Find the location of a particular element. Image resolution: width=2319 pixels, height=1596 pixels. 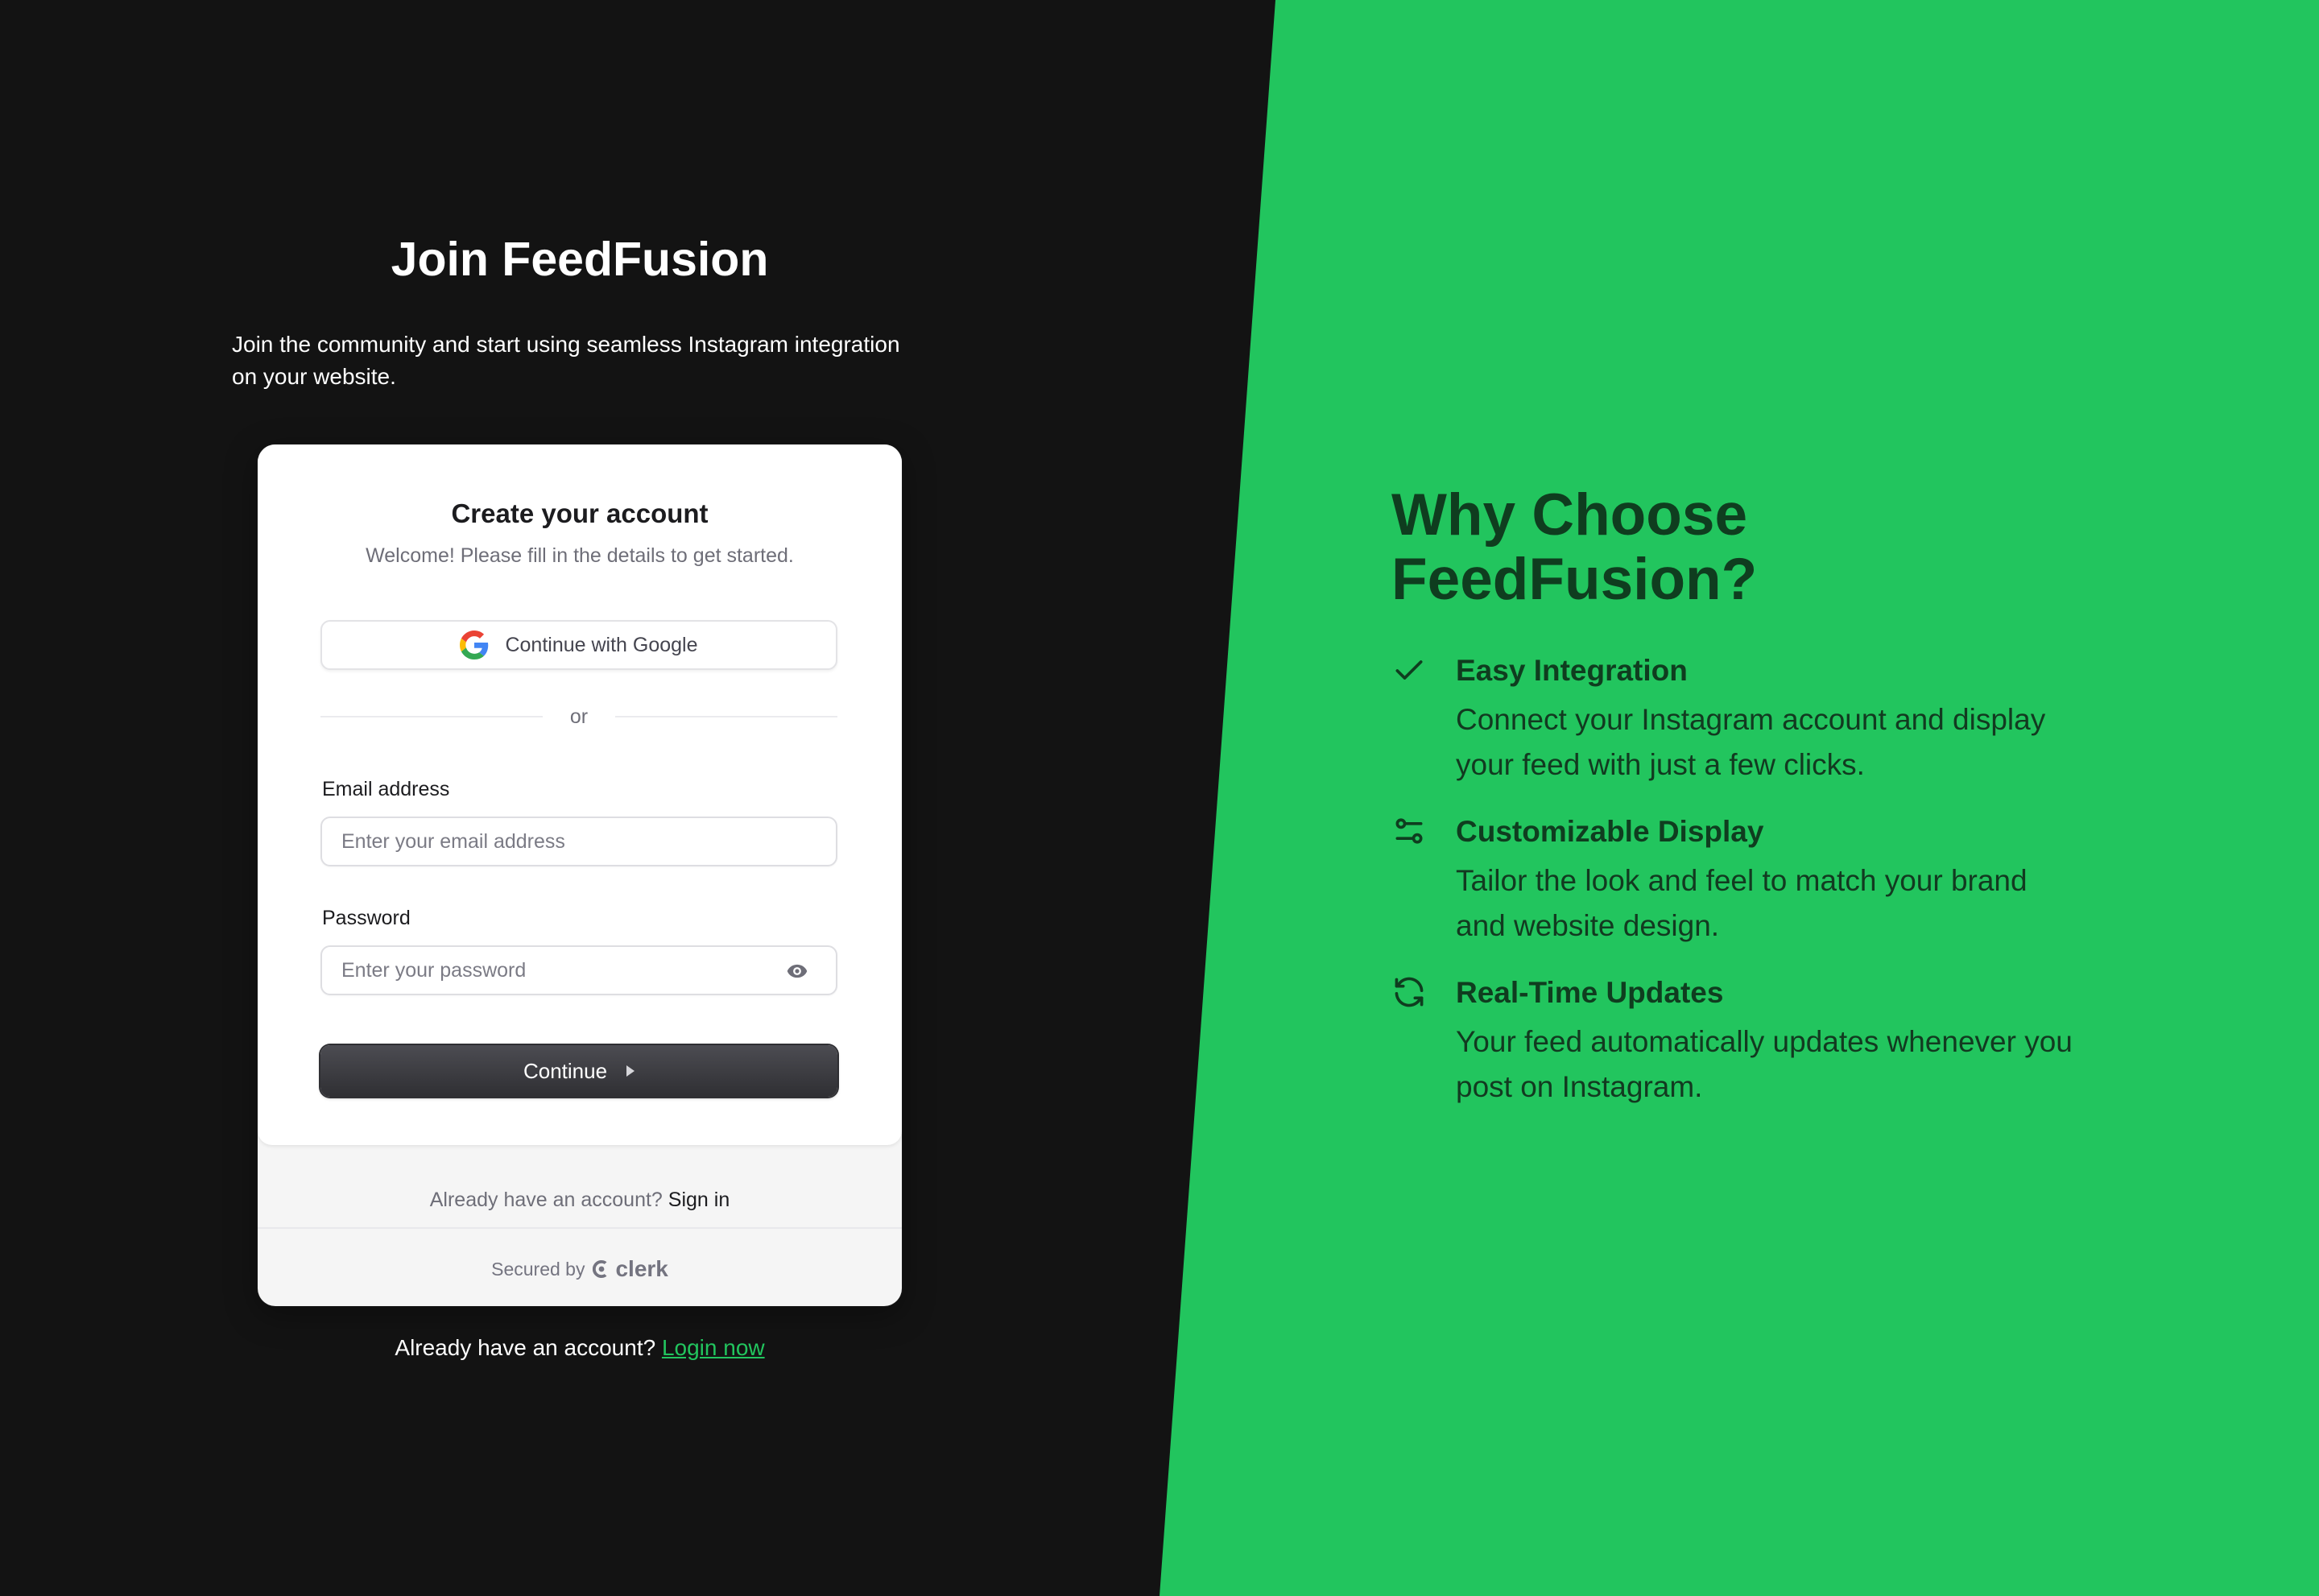

password-label: Password is located at coordinates (366, 918).